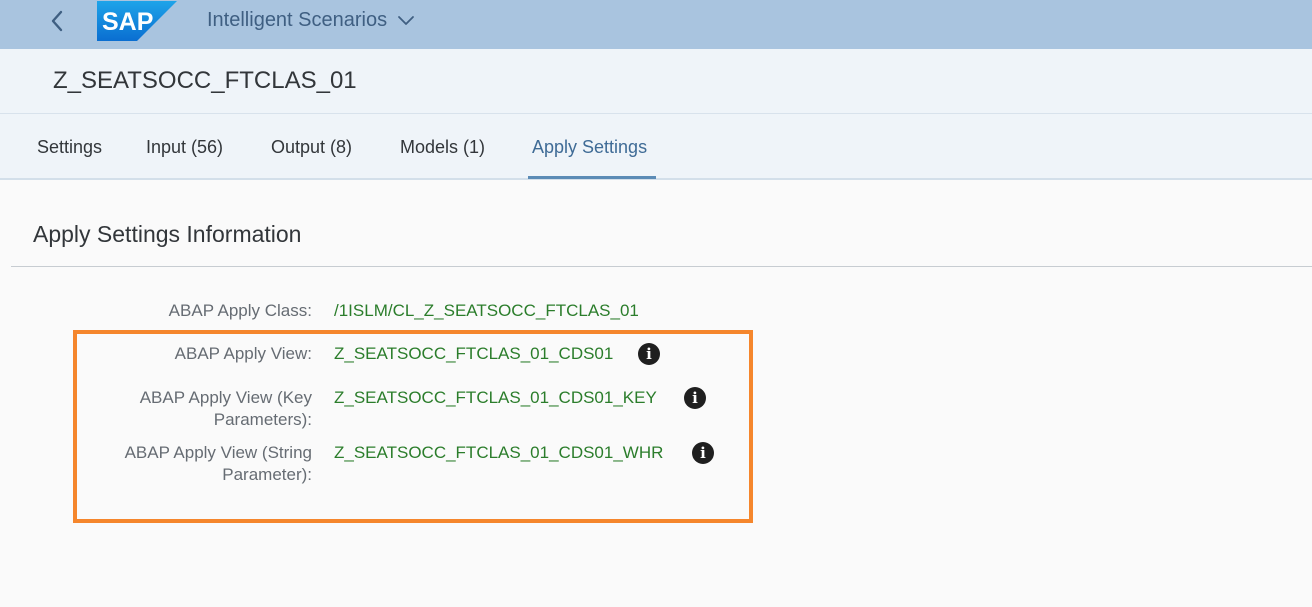  What do you see at coordinates (297, 19) in the screenshot?
I see `app-title: Intelligent Scenarios` at bounding box center [297, 19].